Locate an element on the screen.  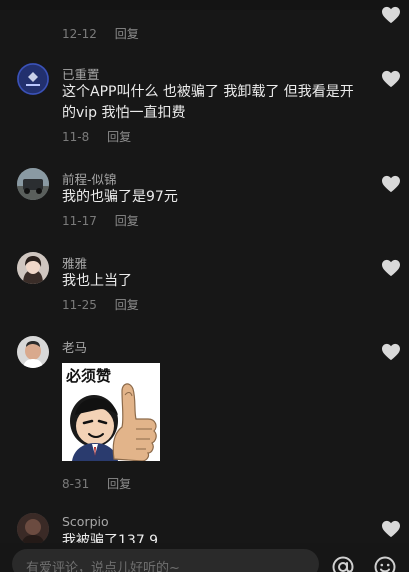
comment-input-bar: 有爱评论，说点儿好听的~ is located at coordinates (204, 557).